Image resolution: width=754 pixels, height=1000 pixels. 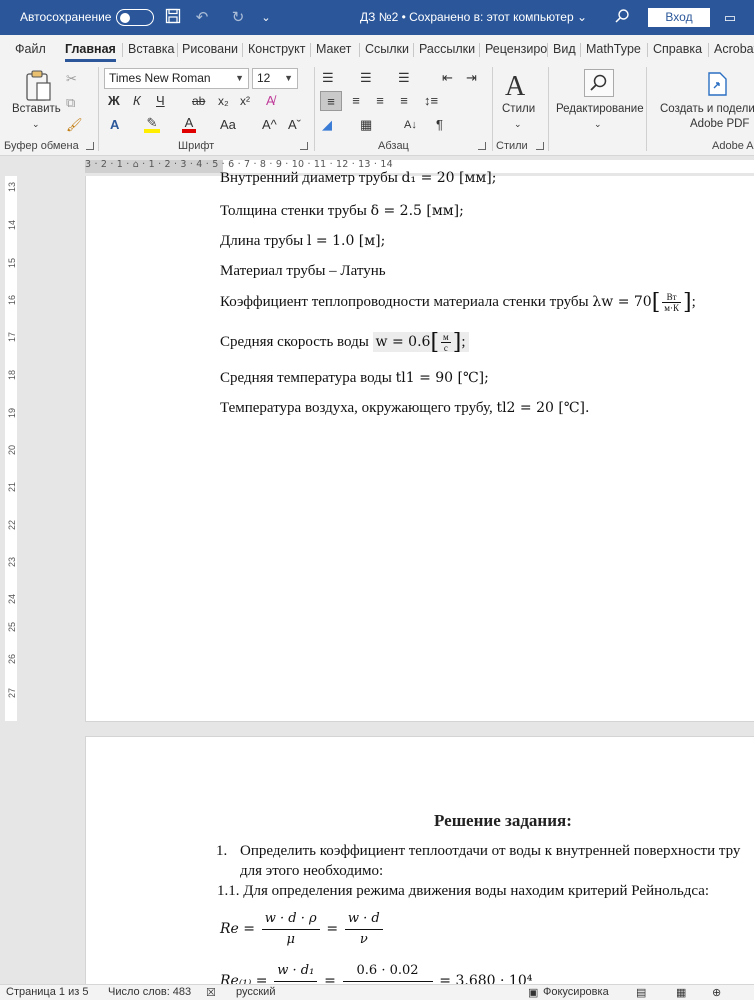 I want to click on bold-button: Ж, so click(x=114, y=101).